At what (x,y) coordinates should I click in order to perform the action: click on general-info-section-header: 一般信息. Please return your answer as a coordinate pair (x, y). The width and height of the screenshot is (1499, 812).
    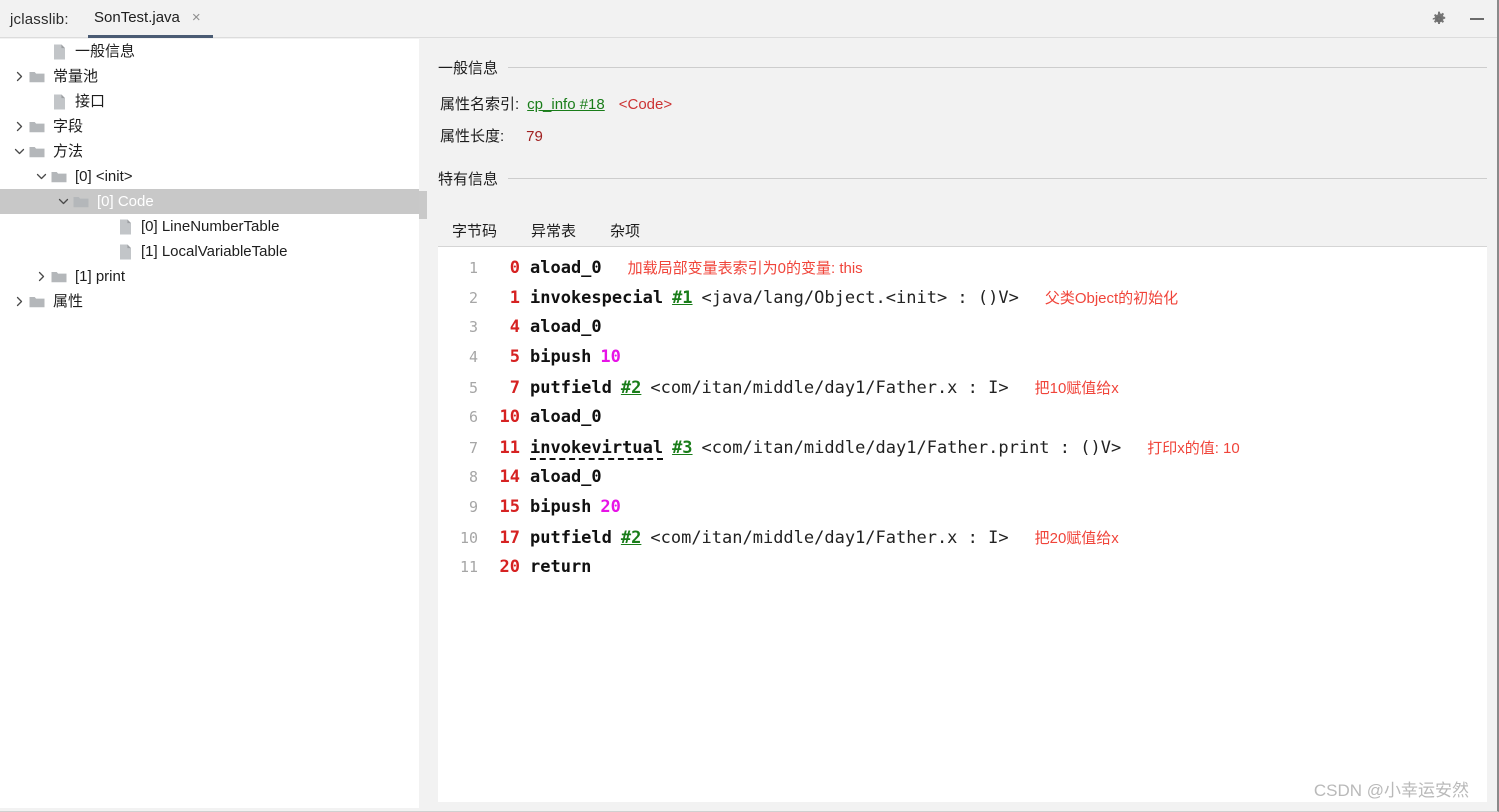
    Looking at the image, I should click on (962, 67).